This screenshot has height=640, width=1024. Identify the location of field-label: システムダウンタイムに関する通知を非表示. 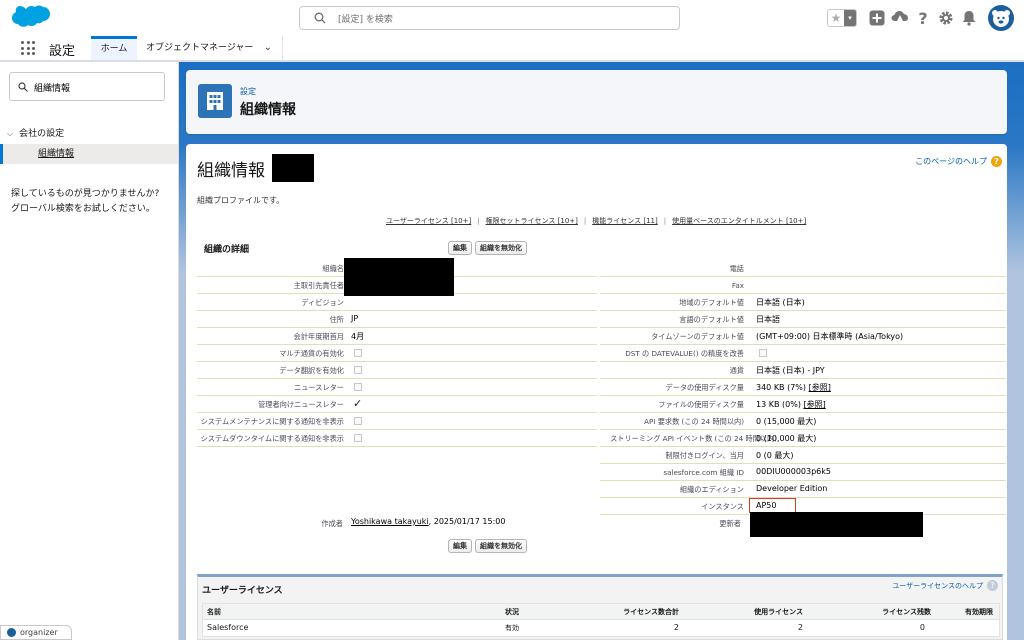
(272, 438).